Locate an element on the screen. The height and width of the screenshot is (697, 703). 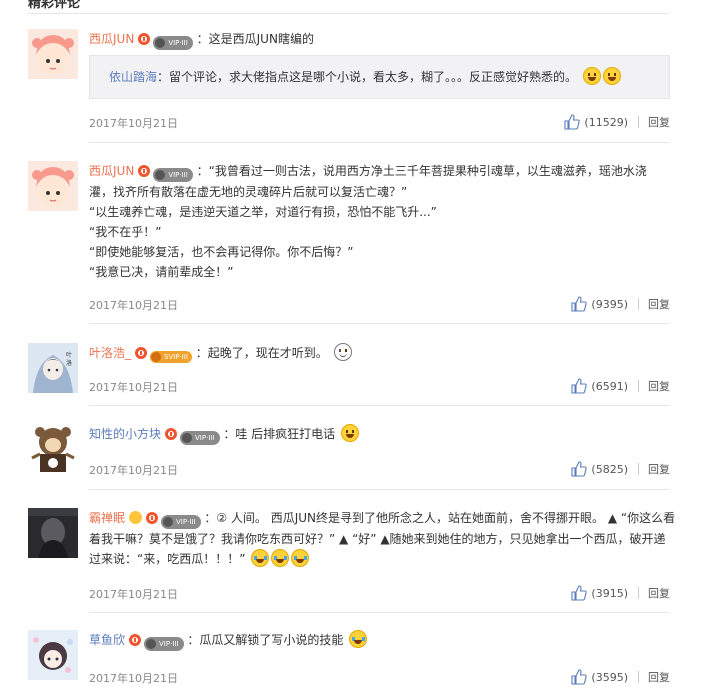
comment-text: ：瓜瓜又解锁了写小说的技能 is located at coordinates (265, 640).